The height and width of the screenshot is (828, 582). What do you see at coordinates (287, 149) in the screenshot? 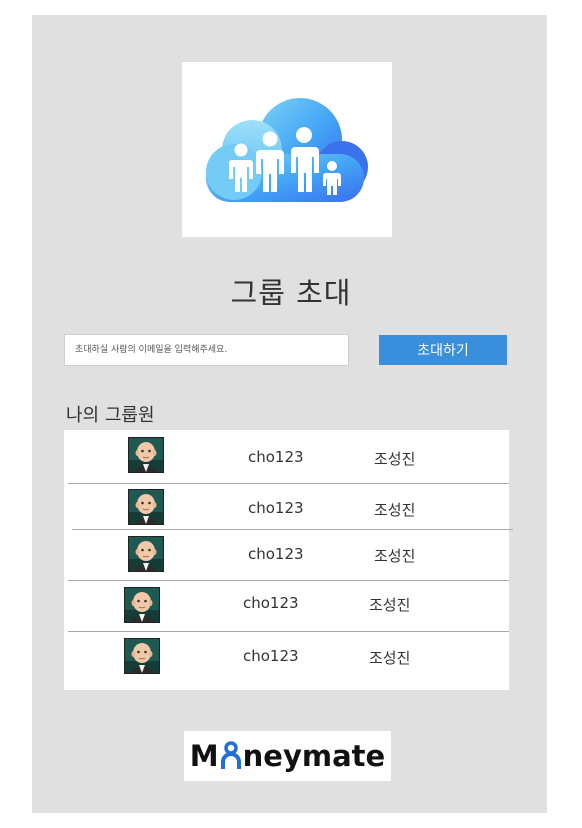
I see `family-sharing-cloud-icon` at bounding box center [287, 149].